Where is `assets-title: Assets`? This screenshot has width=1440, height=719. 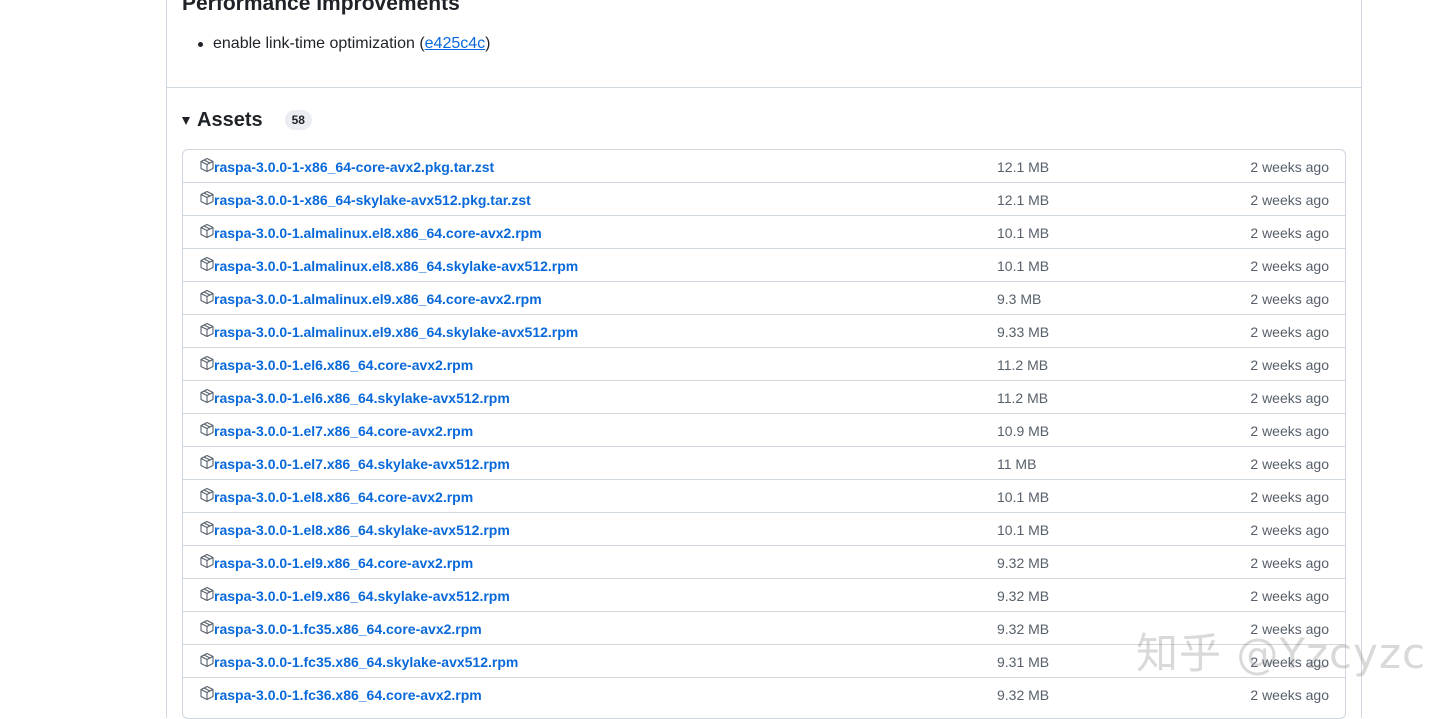 assets-title: Assets is located at coordinates (230, 119).